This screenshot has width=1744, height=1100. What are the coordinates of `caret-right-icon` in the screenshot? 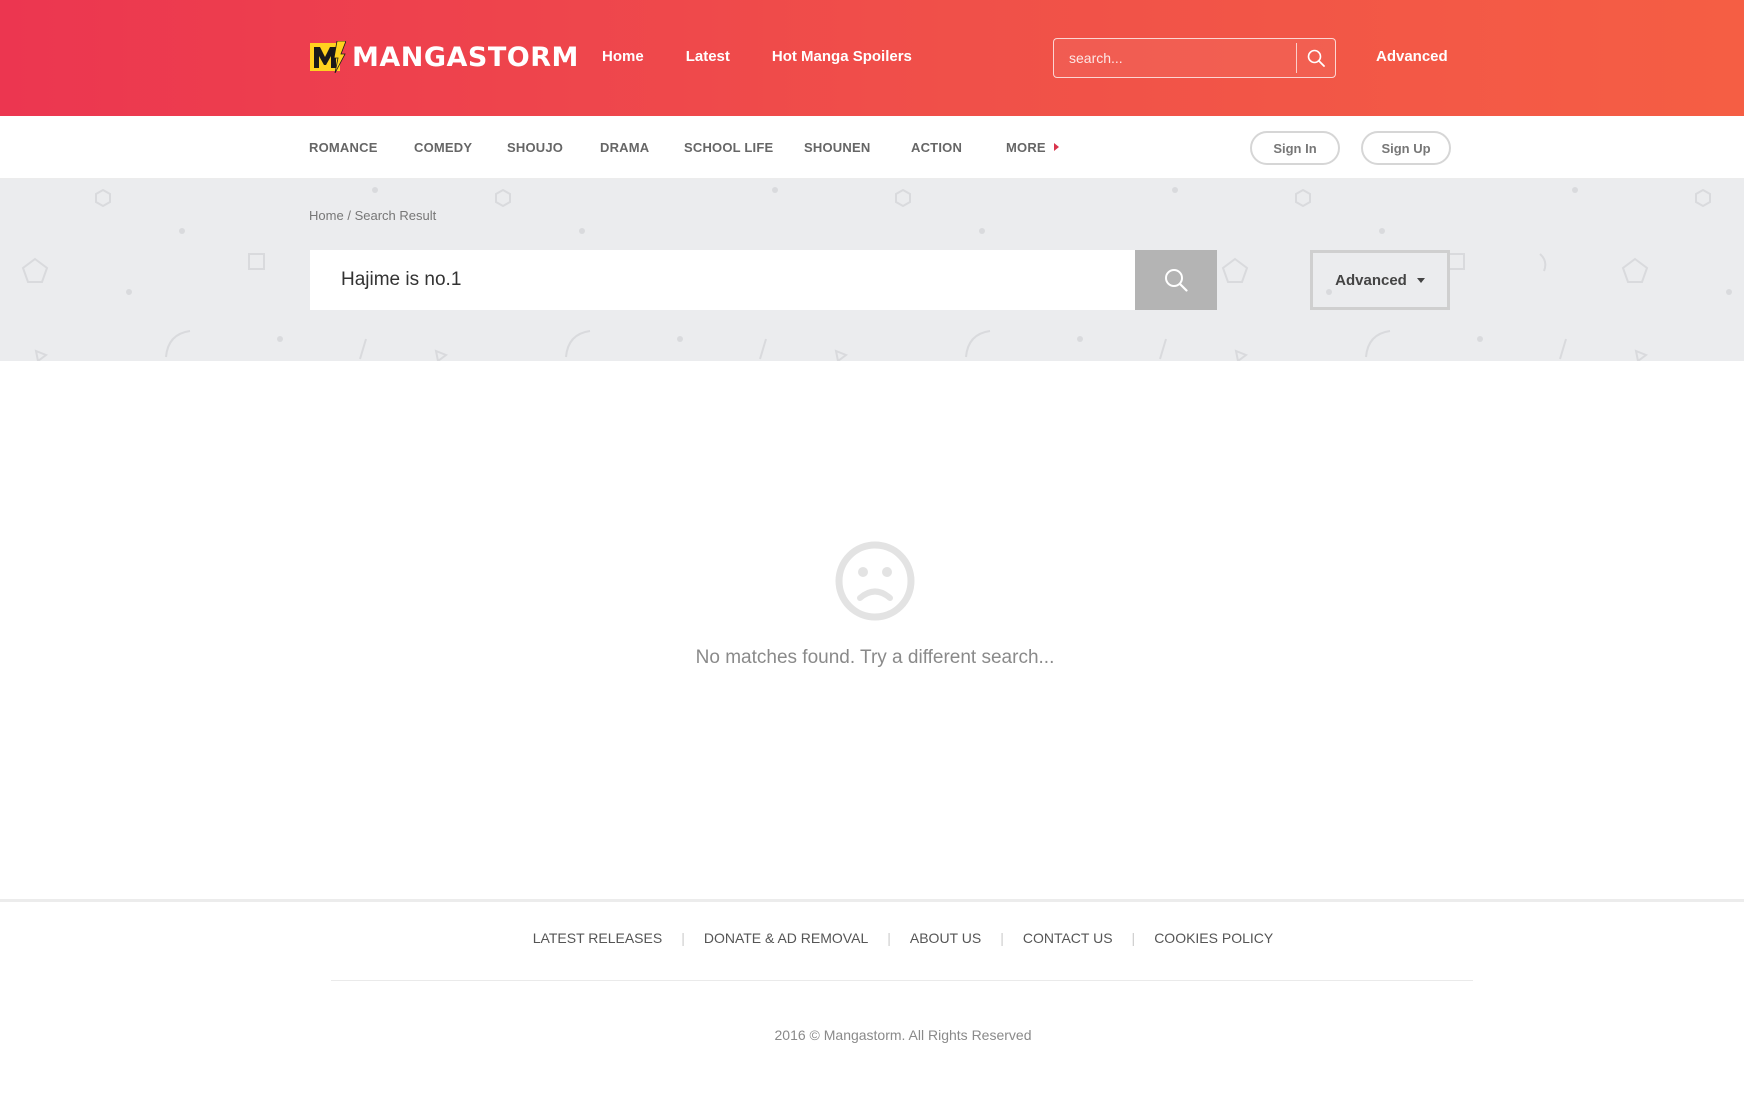 It's located at (1056, 147).